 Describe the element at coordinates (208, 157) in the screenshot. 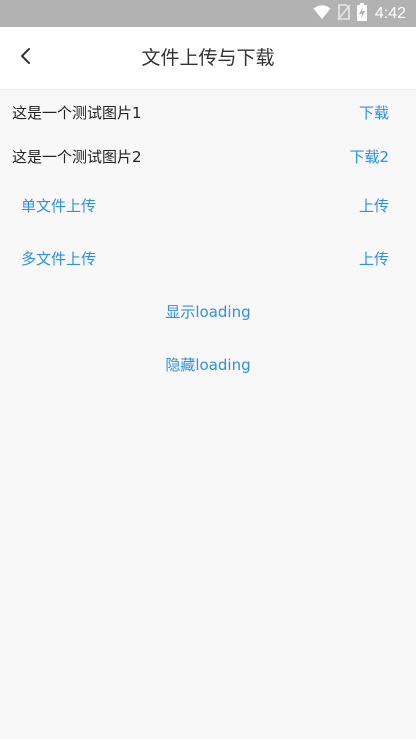

I see `list-item: 这是一个测试图片2 下载2` at that location.